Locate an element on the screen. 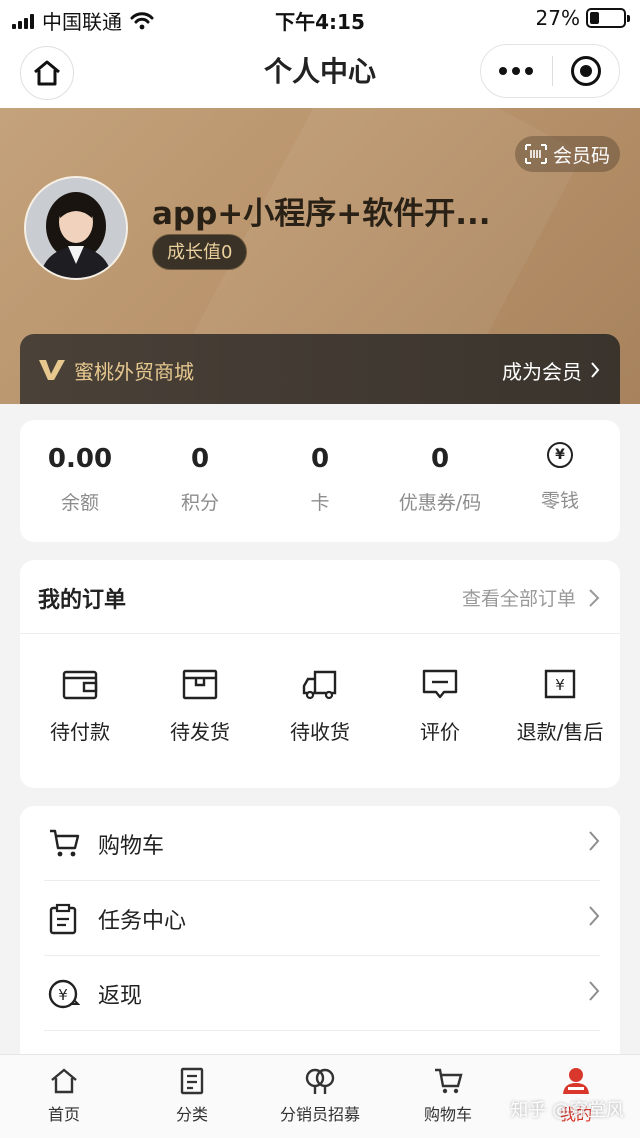 The image size is (640, 1138). view-all-orders-link: 查看全部订单 is located at coordinates (531, 597).